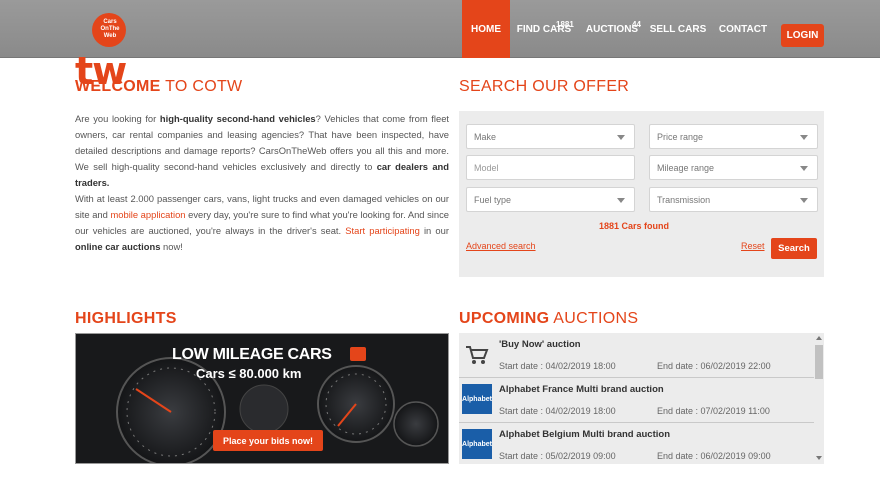  What do you see at coordinates (819, 338) in the screenshot?
I see `scroll-up-arrow-icon` at bounding box center [819, 338].